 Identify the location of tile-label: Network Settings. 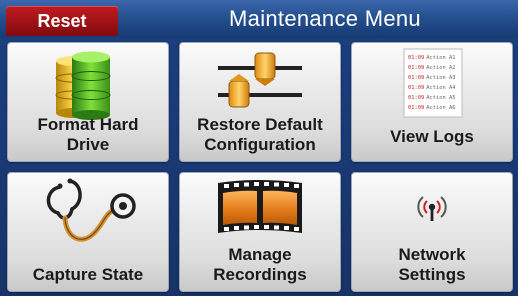
(432, 264).